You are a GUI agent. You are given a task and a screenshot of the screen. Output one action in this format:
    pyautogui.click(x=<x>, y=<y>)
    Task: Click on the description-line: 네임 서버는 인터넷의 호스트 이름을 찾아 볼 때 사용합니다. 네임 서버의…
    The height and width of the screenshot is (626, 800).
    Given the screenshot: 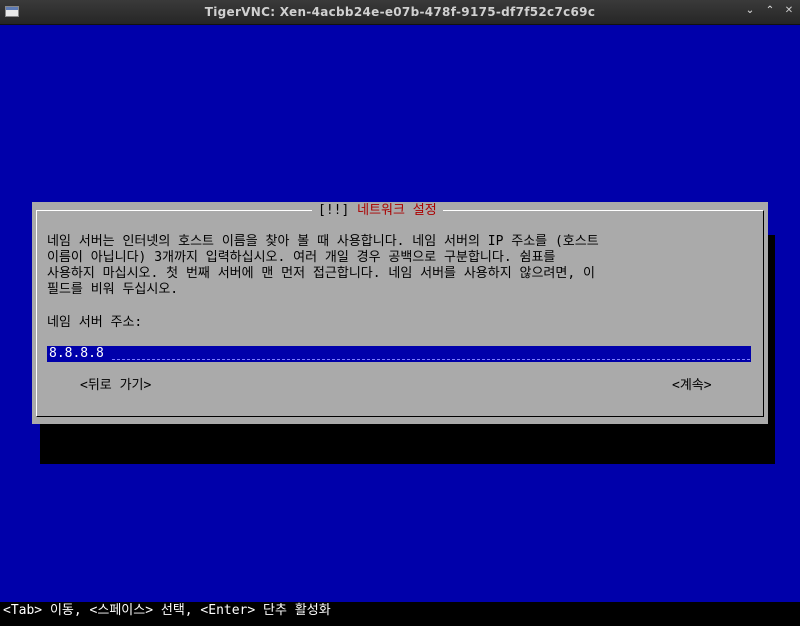 What is the action you would take?
    pyautogui.click(x=323, y=241)
    